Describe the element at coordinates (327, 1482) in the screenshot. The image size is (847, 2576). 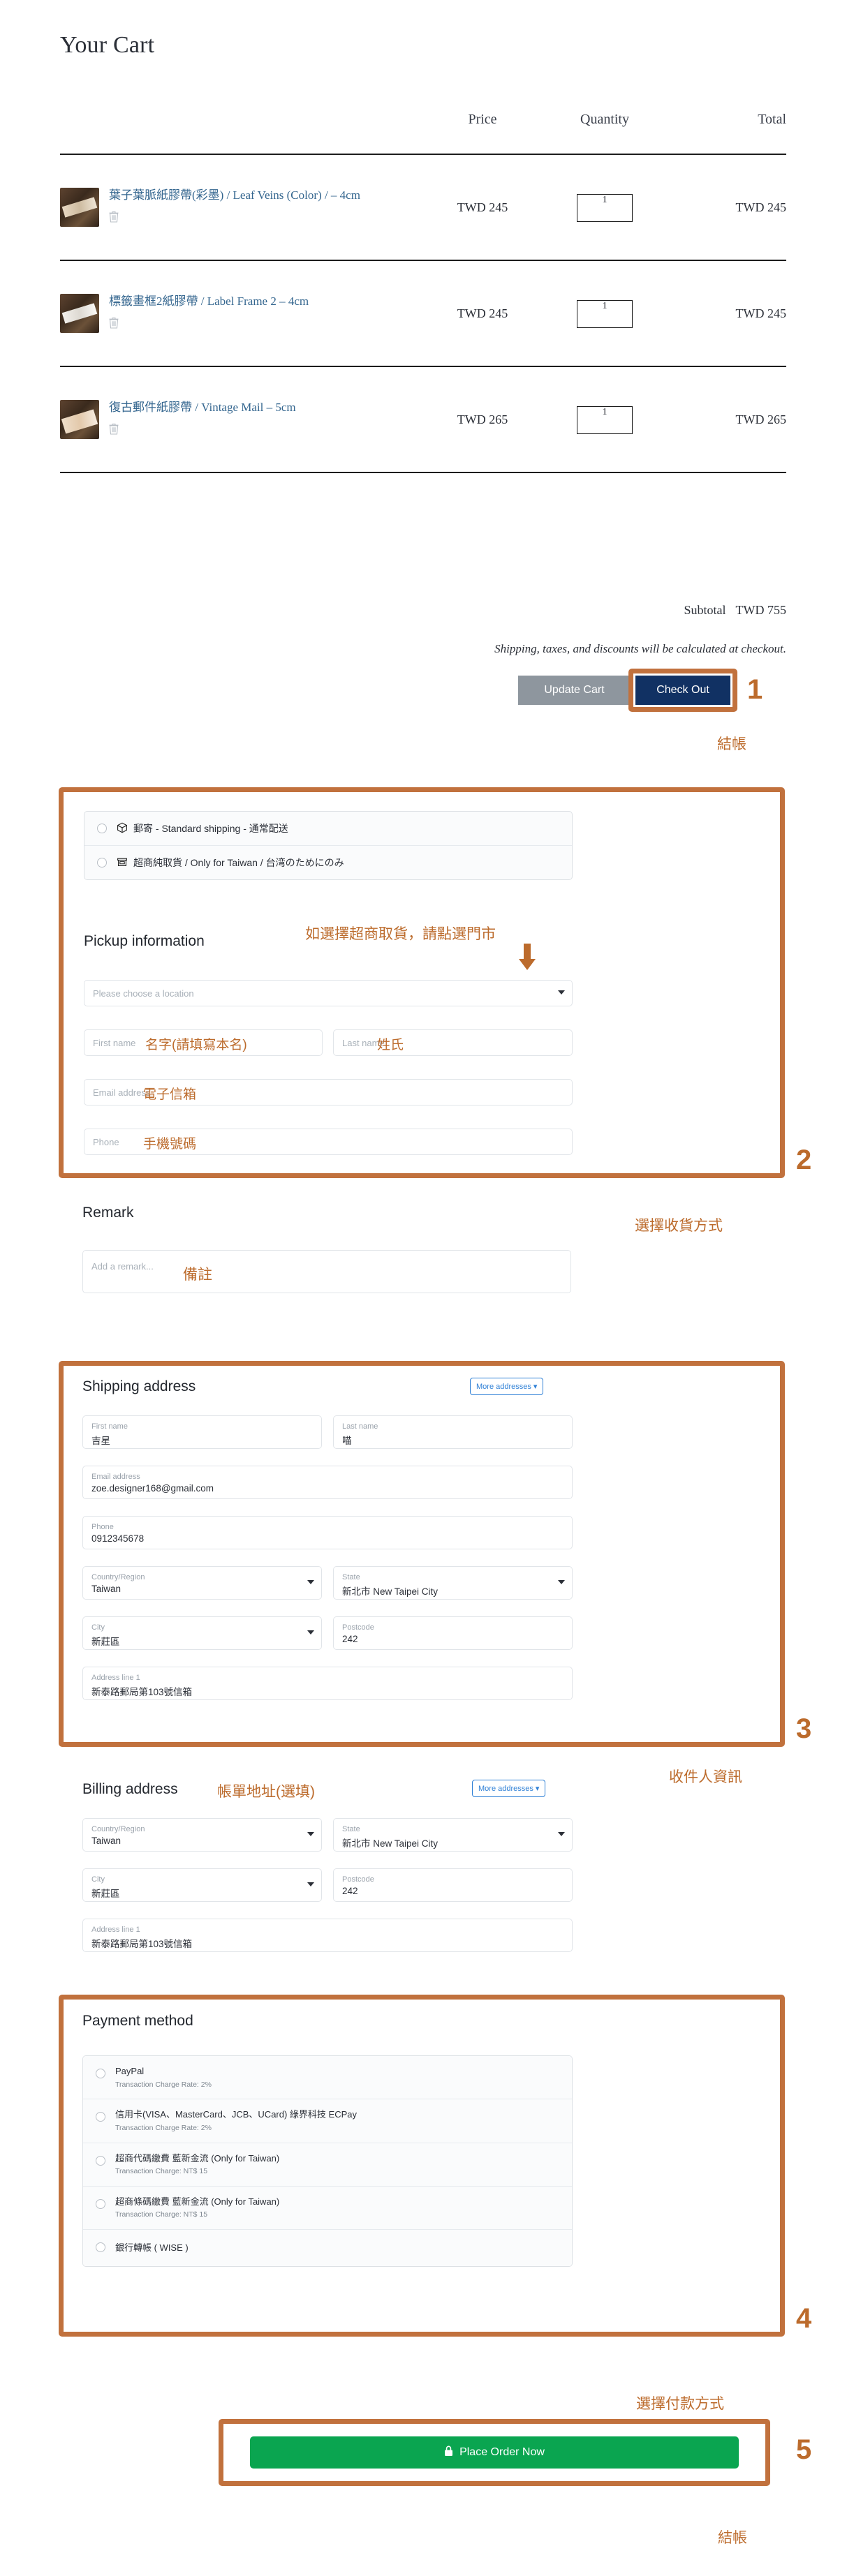
I see `shipping-email-field: Email address zoe.designer168@gmail.com` at that location.